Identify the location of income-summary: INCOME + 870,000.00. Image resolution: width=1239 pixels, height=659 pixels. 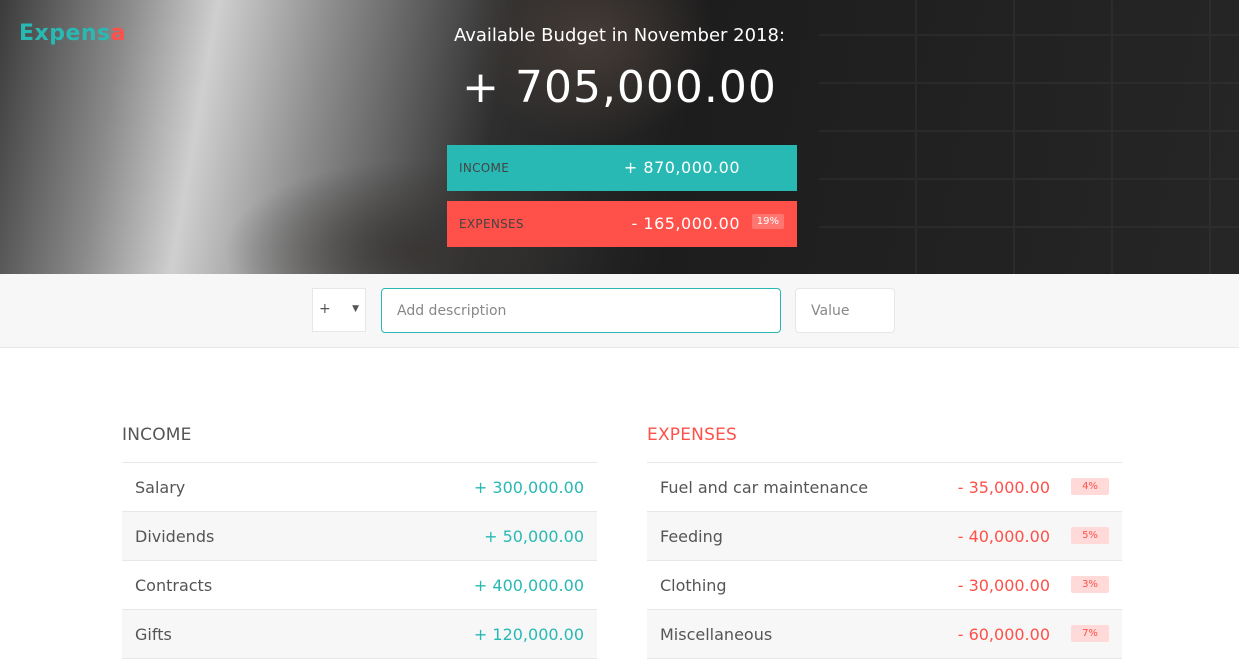
(622, 168).